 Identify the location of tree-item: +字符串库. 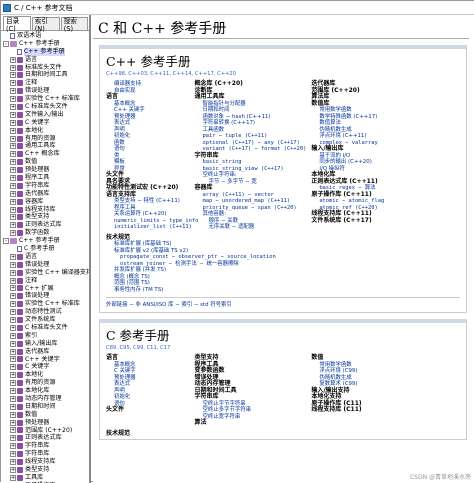
(46, 186).